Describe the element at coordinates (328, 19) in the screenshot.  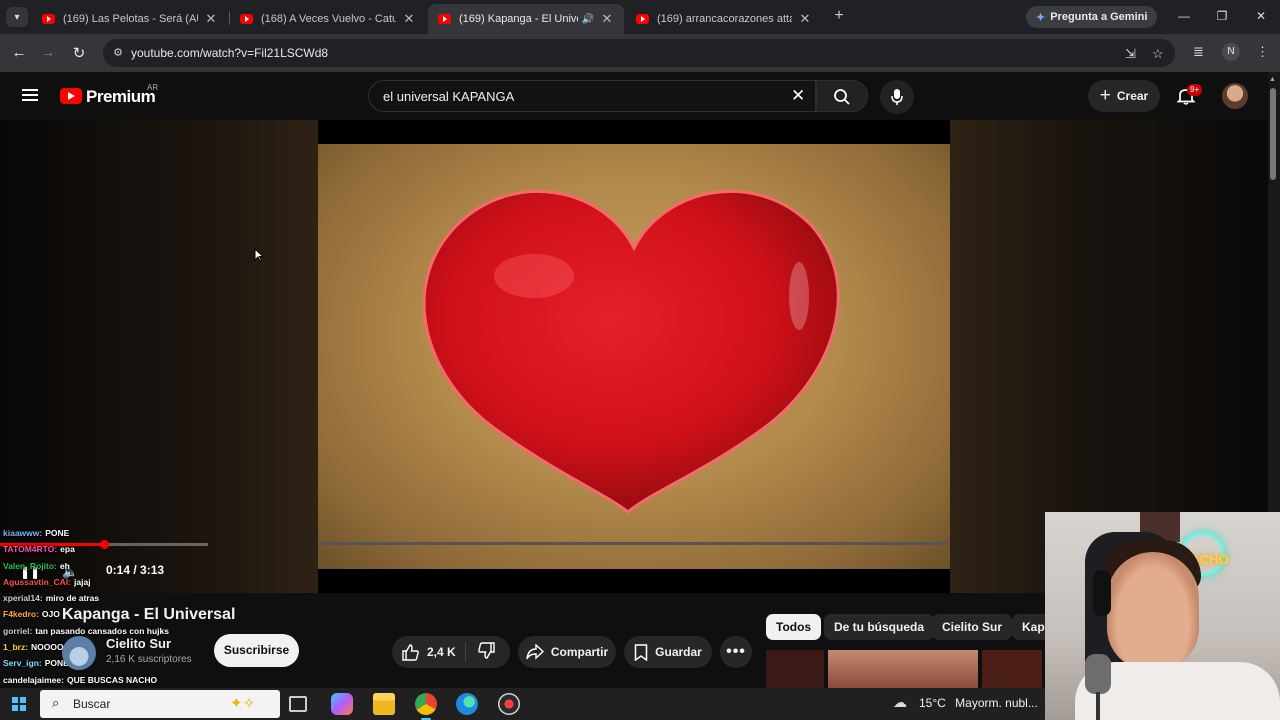
I see `browser-tab-2: (168) A Veces Vuelvo - Catupec ✕` at that location.